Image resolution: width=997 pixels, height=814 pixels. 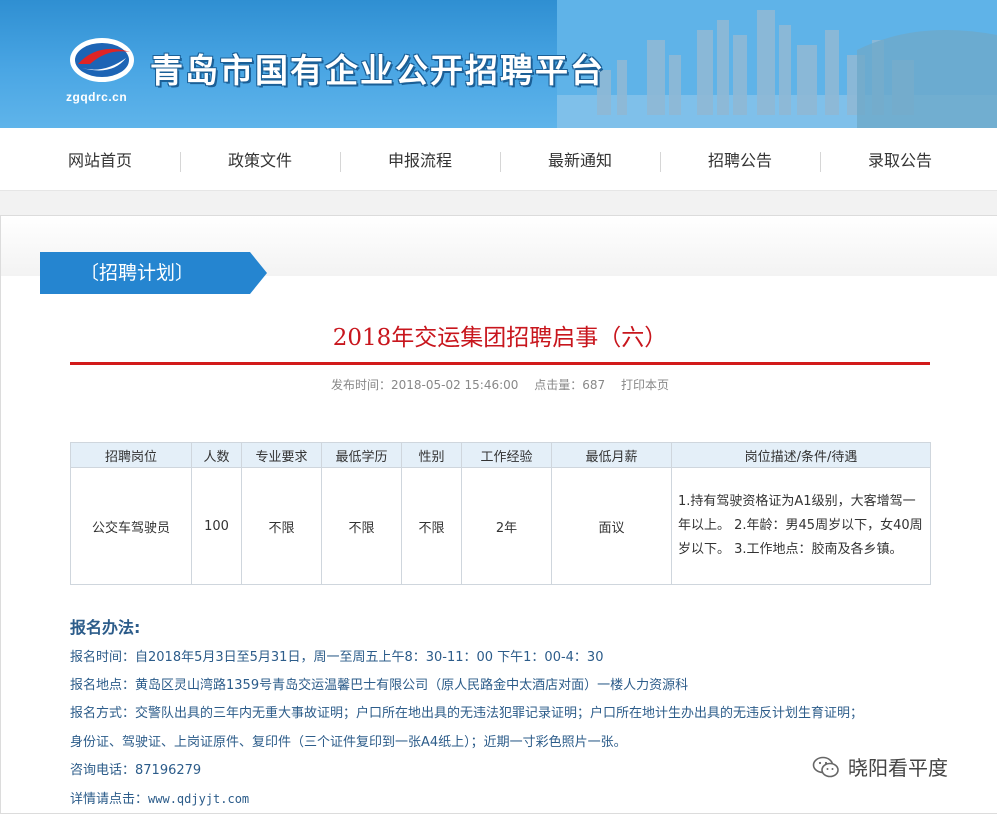 I want to click on city-skyline-image, so click(x=777, y=64).